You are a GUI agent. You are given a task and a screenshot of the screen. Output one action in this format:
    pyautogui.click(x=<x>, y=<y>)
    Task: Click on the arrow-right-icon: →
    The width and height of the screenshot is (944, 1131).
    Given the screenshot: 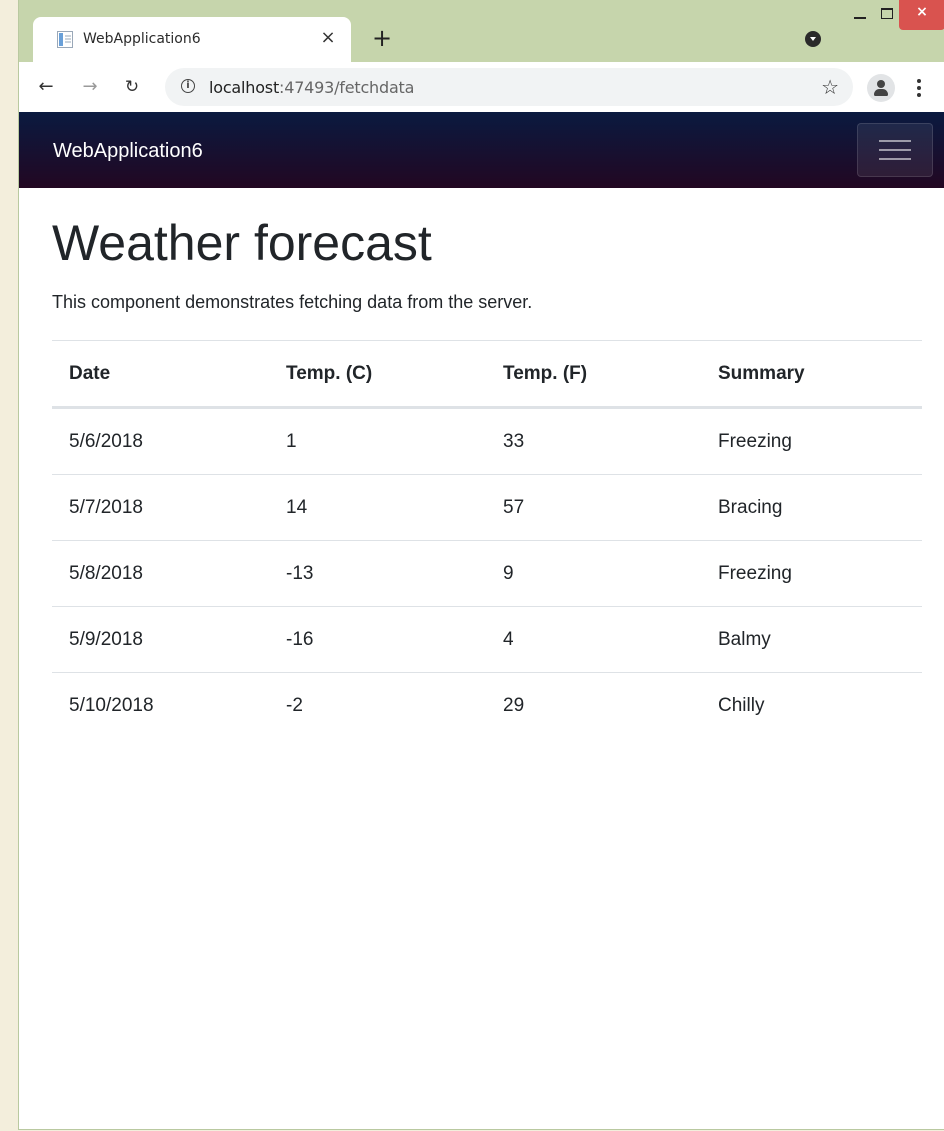 What is the action you would take?
    pyautogui.click(x=90, y=87)
    